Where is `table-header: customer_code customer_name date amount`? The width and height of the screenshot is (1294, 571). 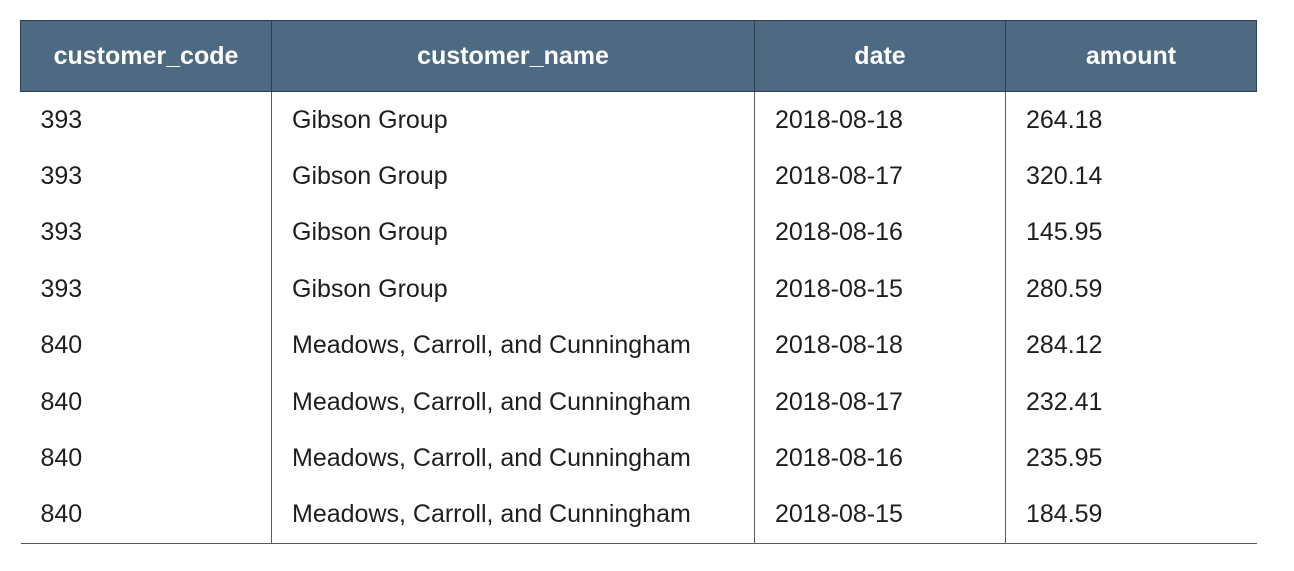 table-header: customer_code customer_name date amount is located at coordinates (638, 56).